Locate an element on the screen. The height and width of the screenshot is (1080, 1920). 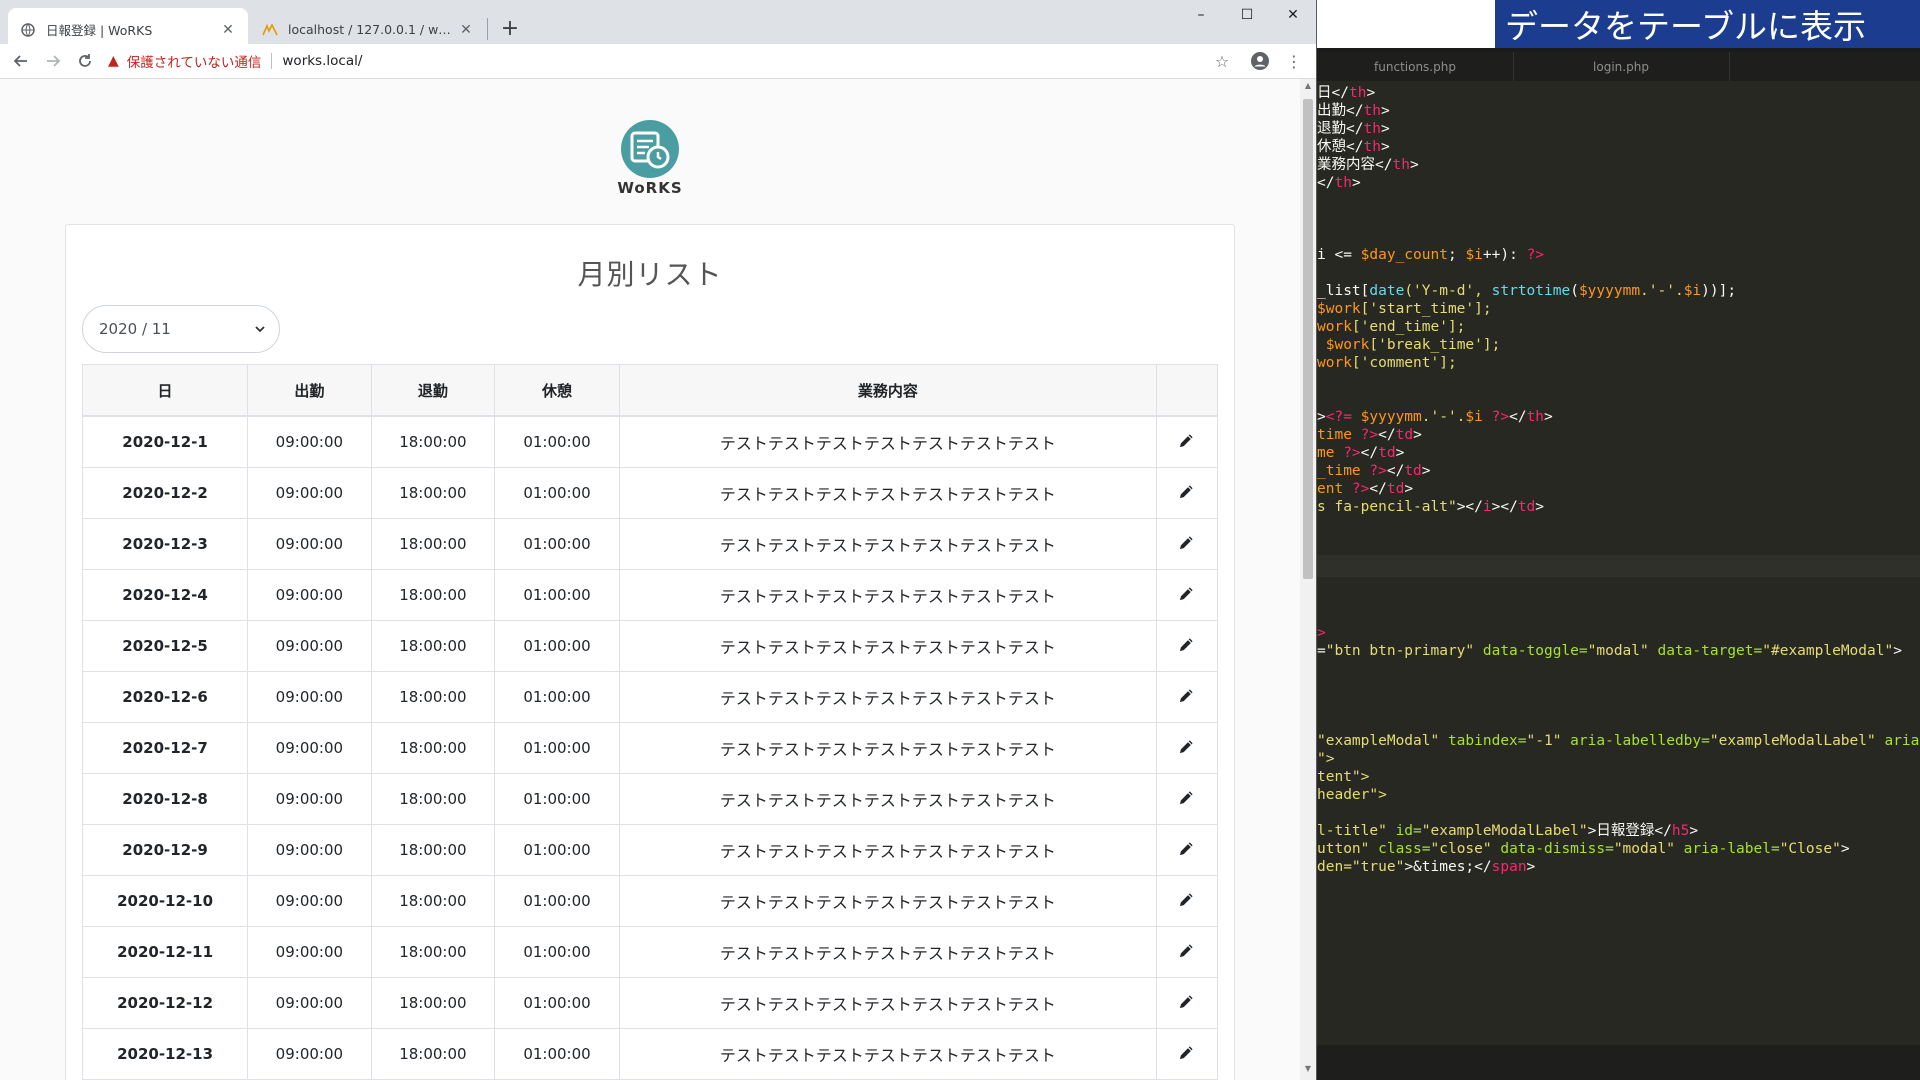
code-token: td is located at coordinates (1387, 453).